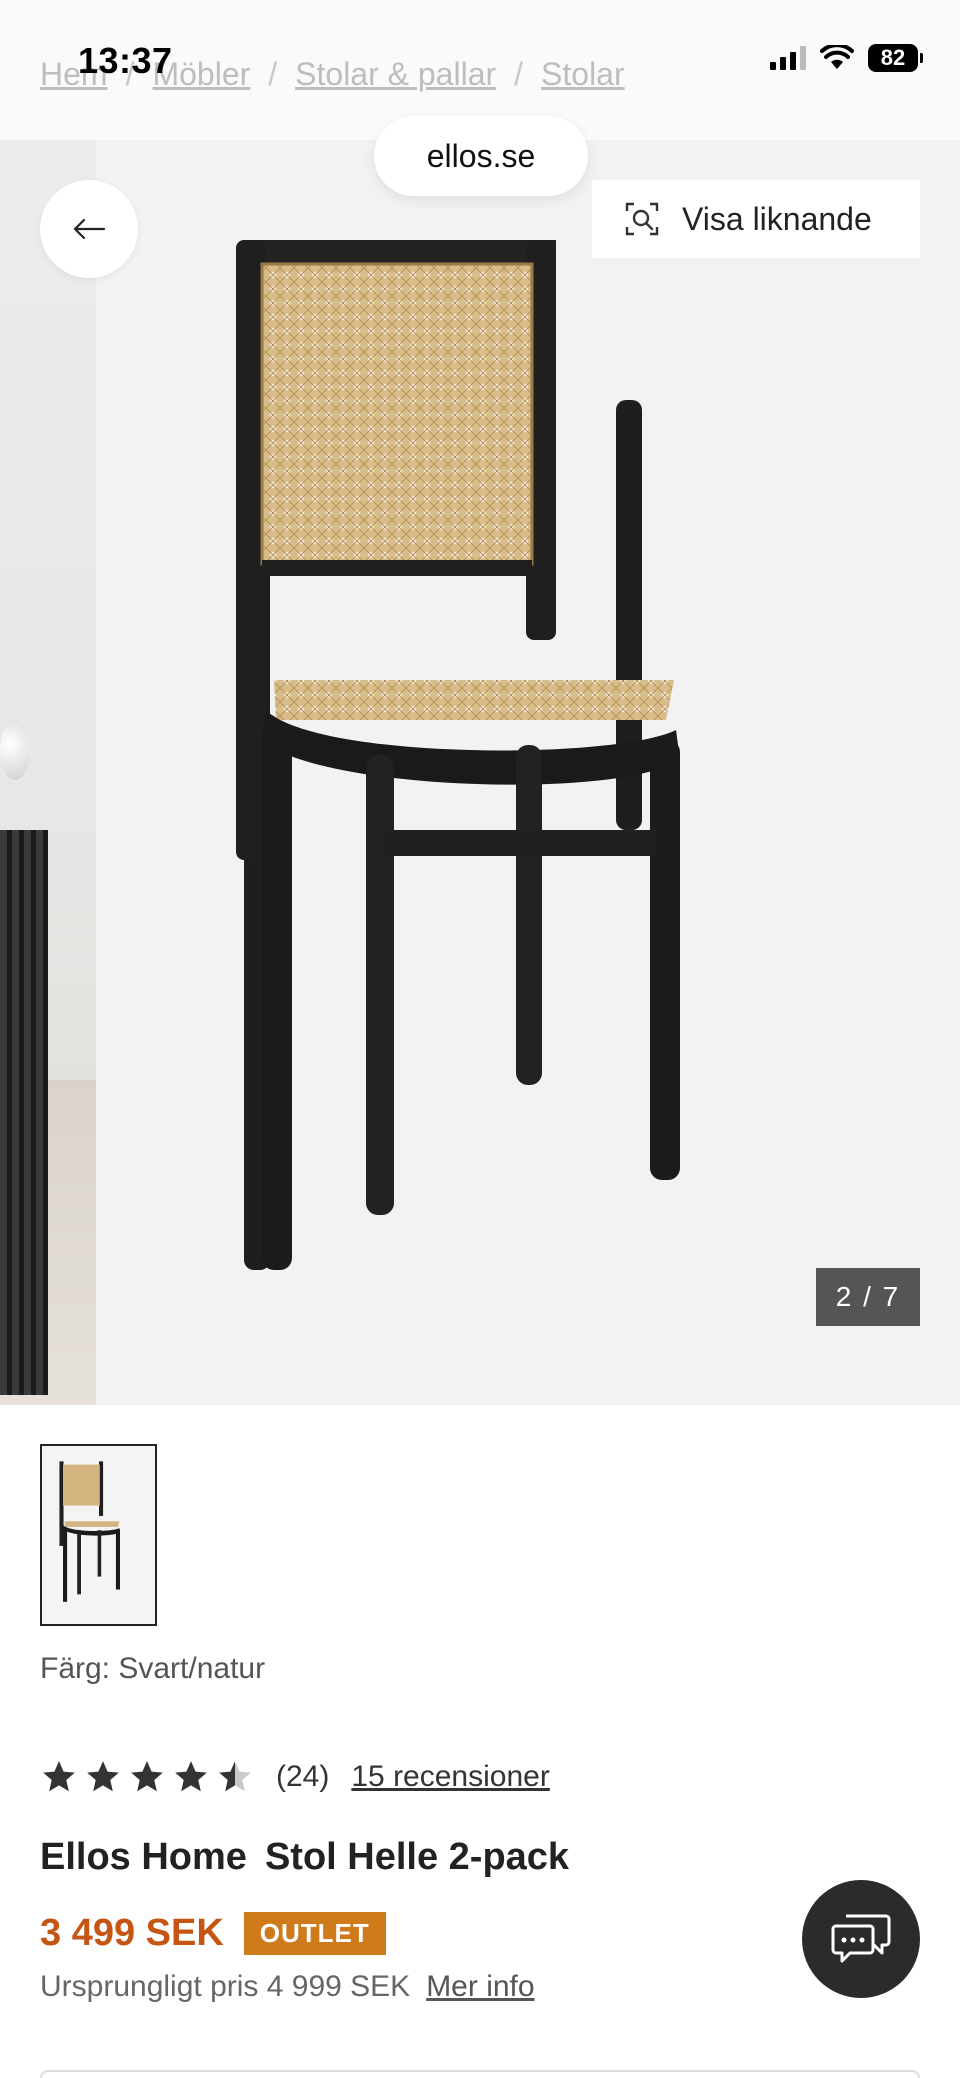 The height and width of the screenshot is (2078, 960). I want to click on price-row: 3 499 SEK OUTLET, so click(213, 1933).